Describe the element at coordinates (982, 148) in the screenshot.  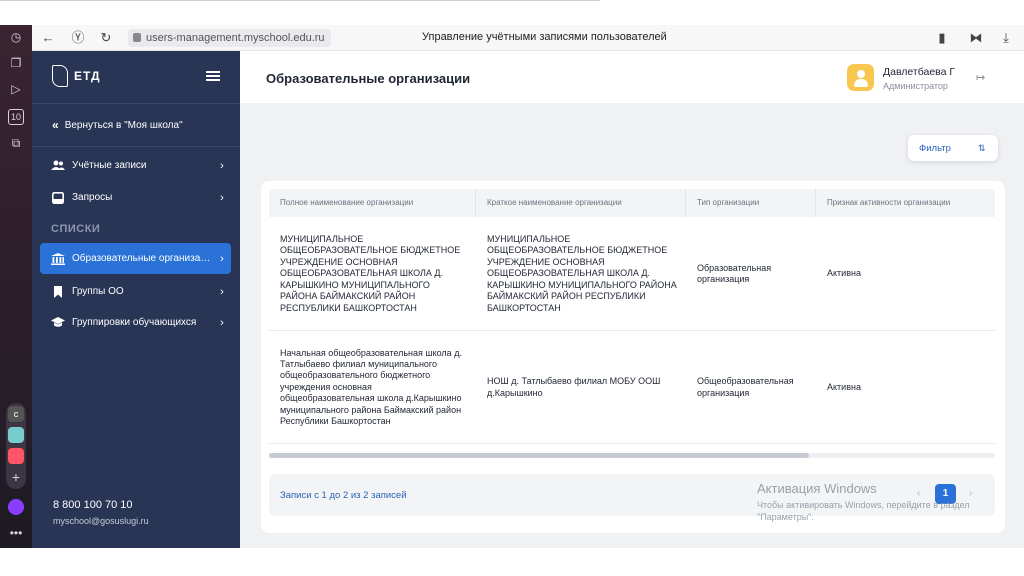
I see `sliders-icon: ⇅` at that location.